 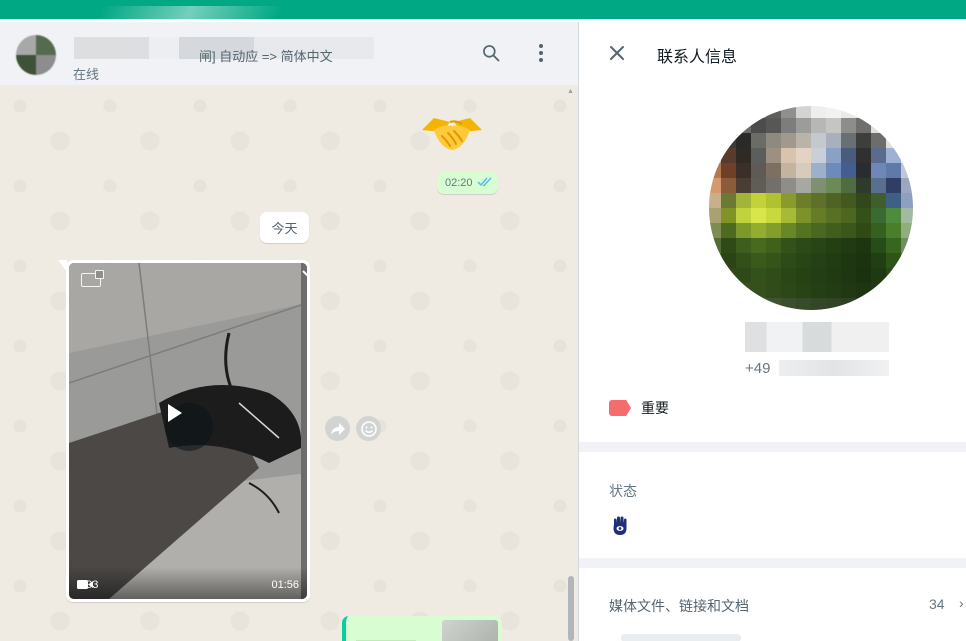 I want to click on video-message: 0:03 01:56, so click(x=184, y=431).